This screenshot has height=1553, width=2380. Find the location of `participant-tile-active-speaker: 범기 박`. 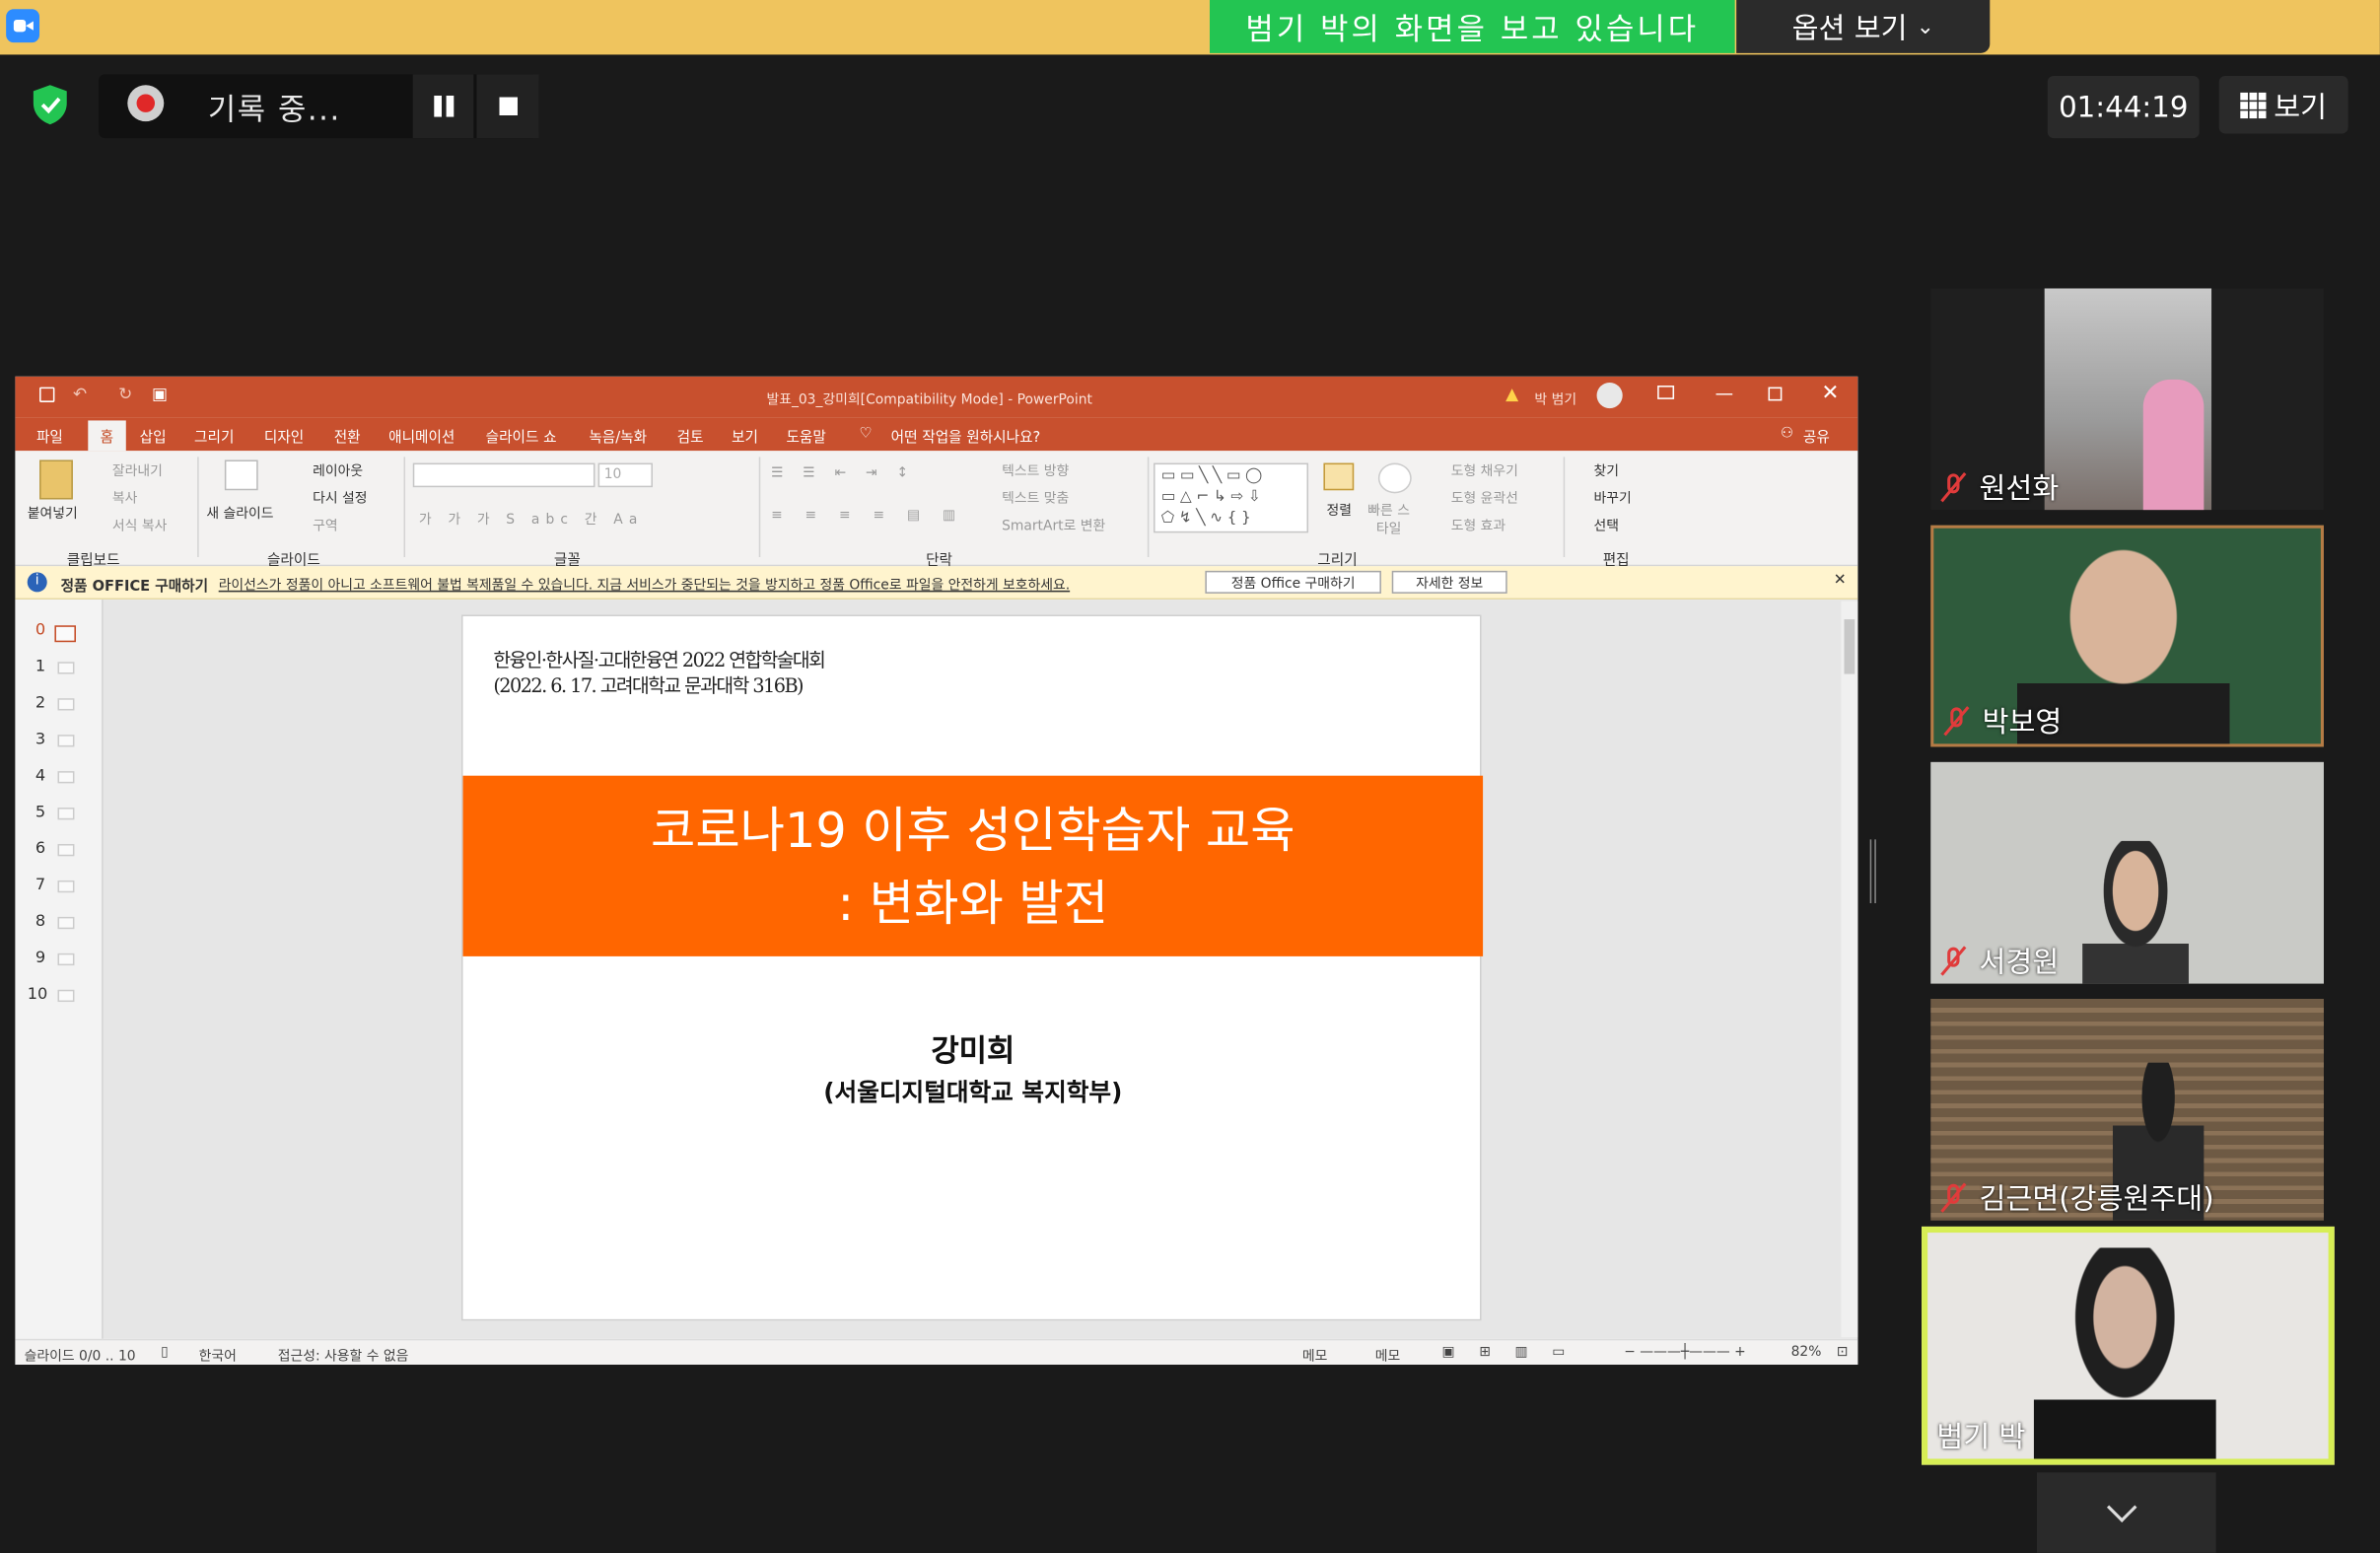

participant-tile-active-speaker: 범기 박 is located at coordinates (2128, 1345).